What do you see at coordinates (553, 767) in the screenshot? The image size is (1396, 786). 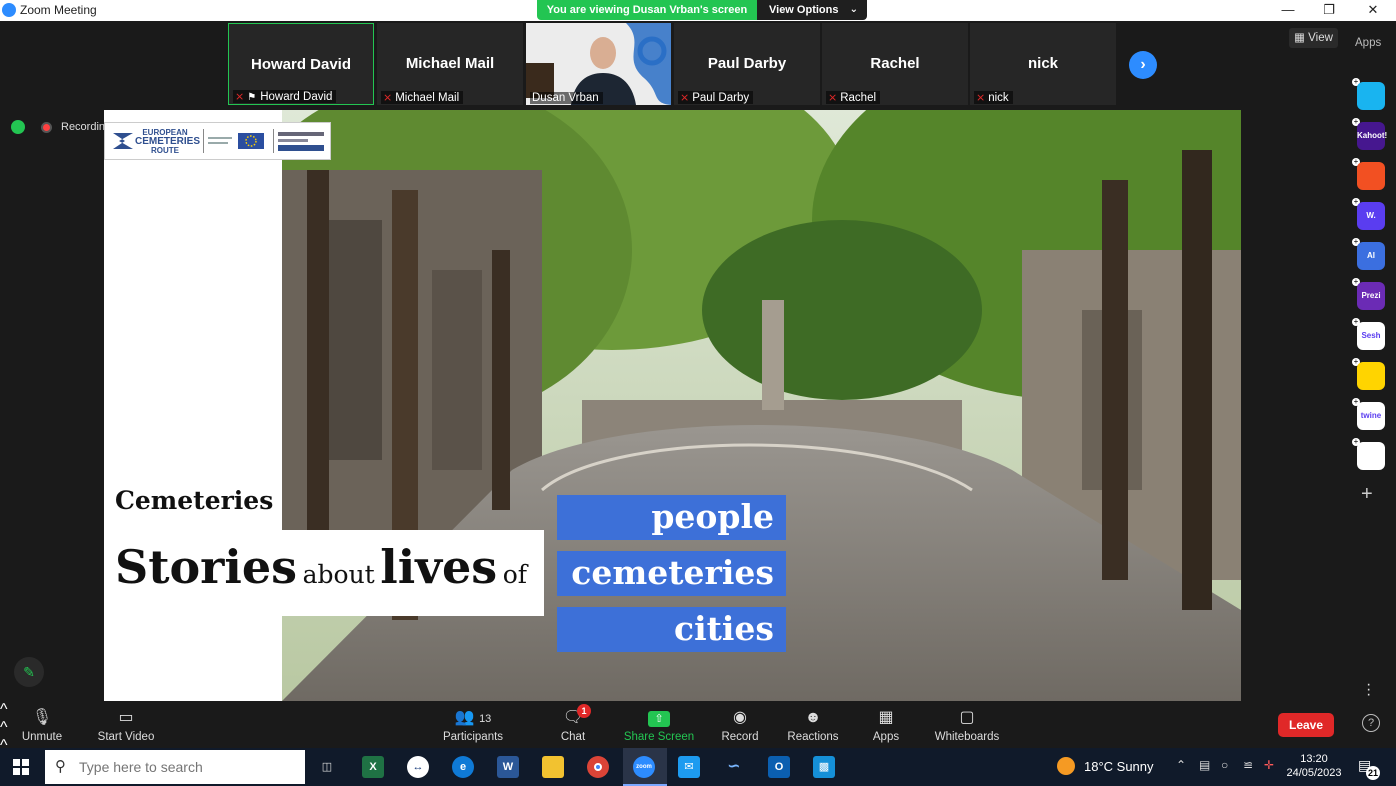 I see `file-explorer-icon` at bounding box center [553, 767].